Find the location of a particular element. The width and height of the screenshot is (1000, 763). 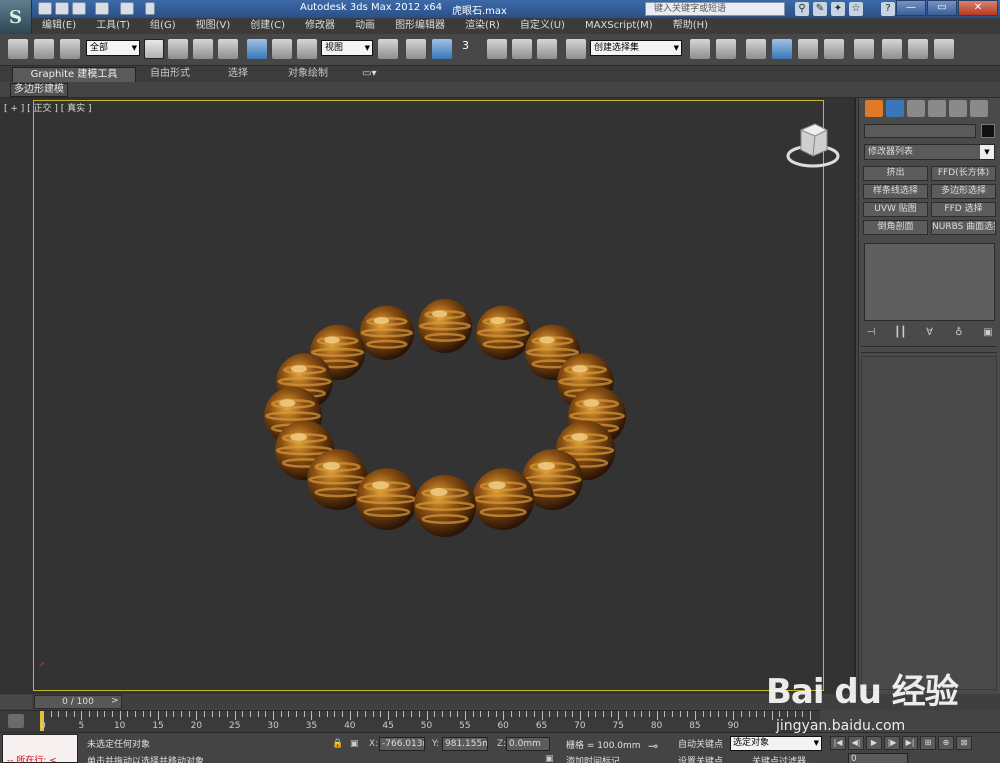

edit-named-selection-icon is located at coordinates (576, 49).